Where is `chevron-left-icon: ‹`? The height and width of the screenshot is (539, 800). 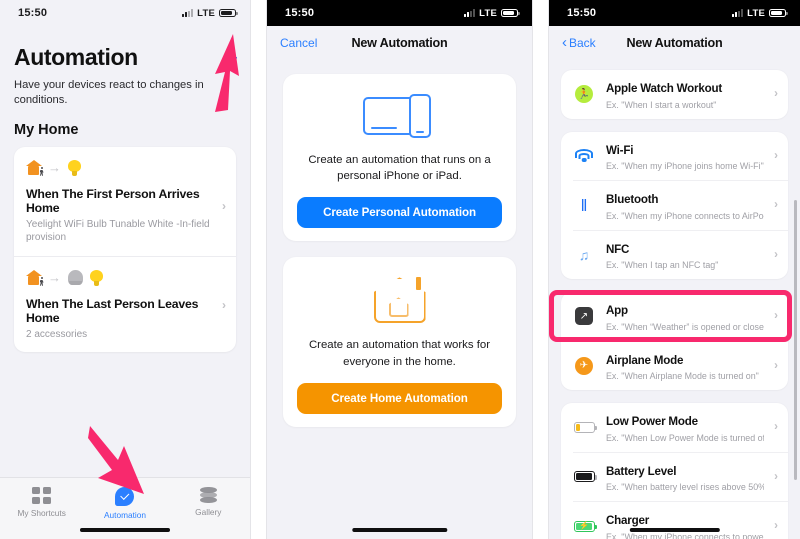
chevron-left-icon: ‹ is located at coordinates (564, 42).